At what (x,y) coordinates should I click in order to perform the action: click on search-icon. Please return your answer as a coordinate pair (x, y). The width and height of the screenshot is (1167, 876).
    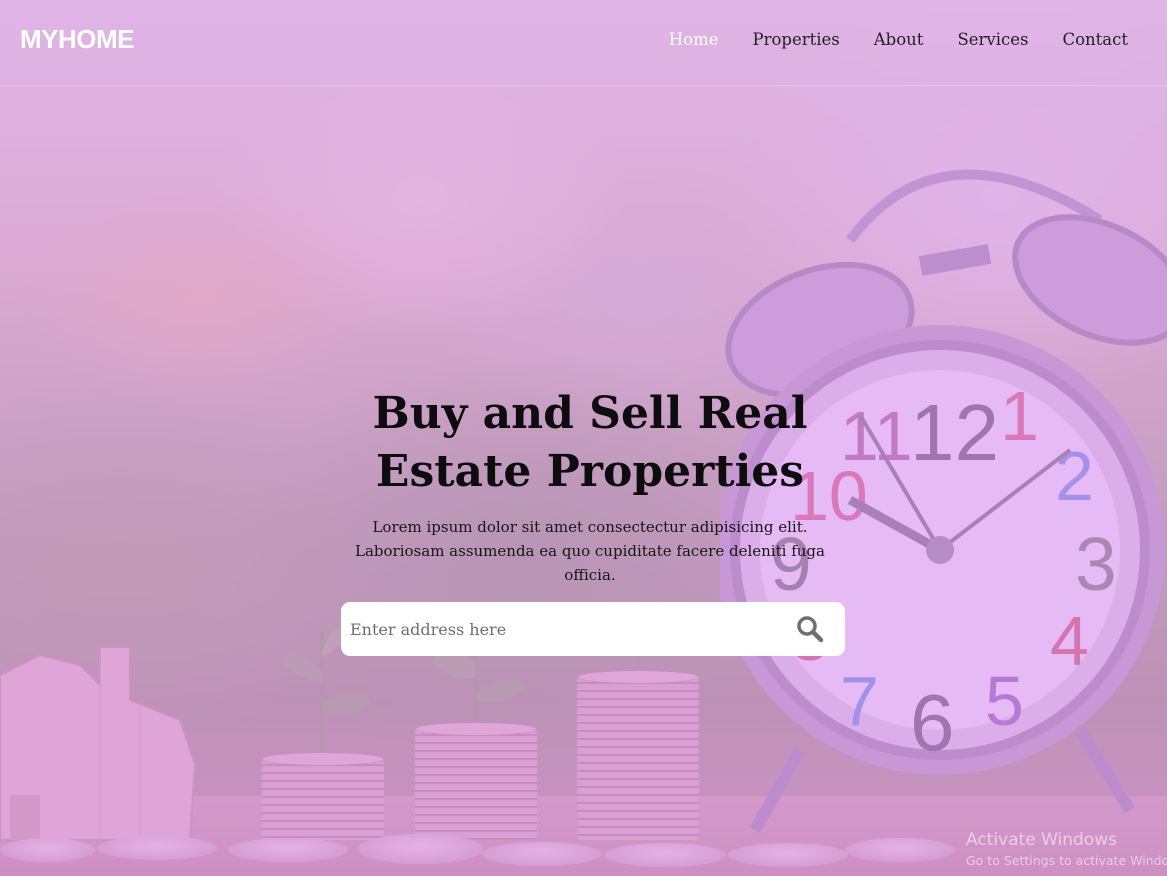
    Looking at the image, I should click on (810, 629).